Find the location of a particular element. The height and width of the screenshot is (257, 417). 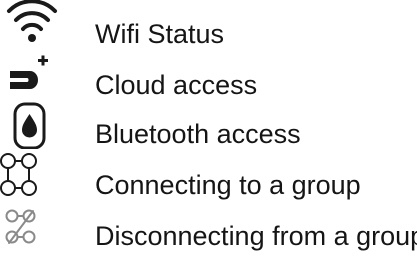

group-connect-icon is located at coordinates (31, 175).